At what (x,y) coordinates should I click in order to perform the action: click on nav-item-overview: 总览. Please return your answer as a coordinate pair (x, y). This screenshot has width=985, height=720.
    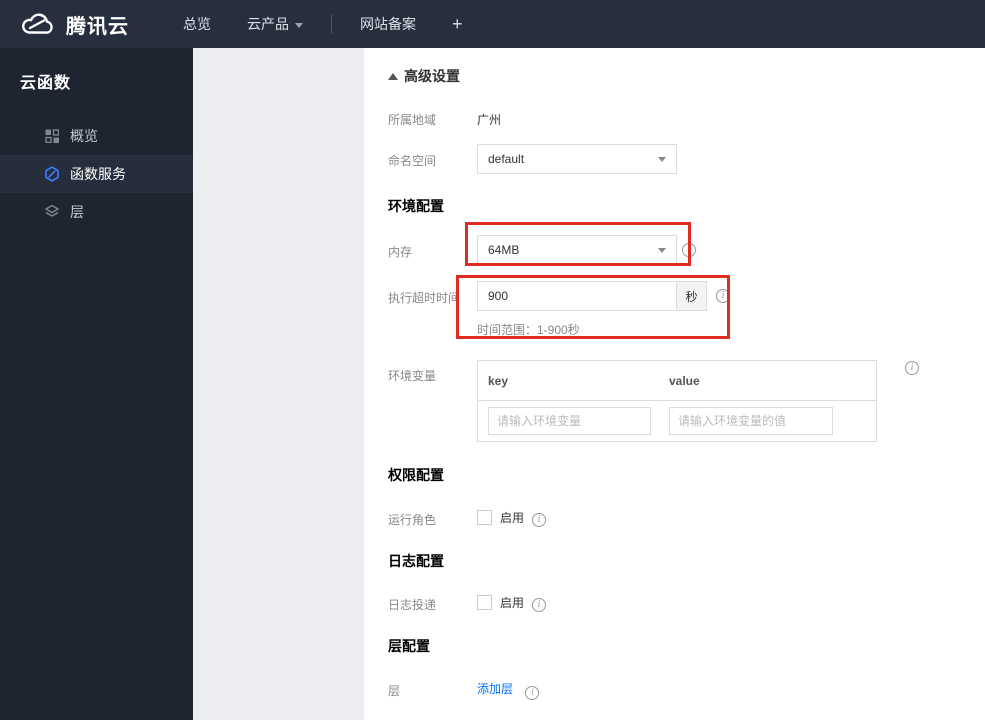
    Looking at the image, I should click on (197, 24).